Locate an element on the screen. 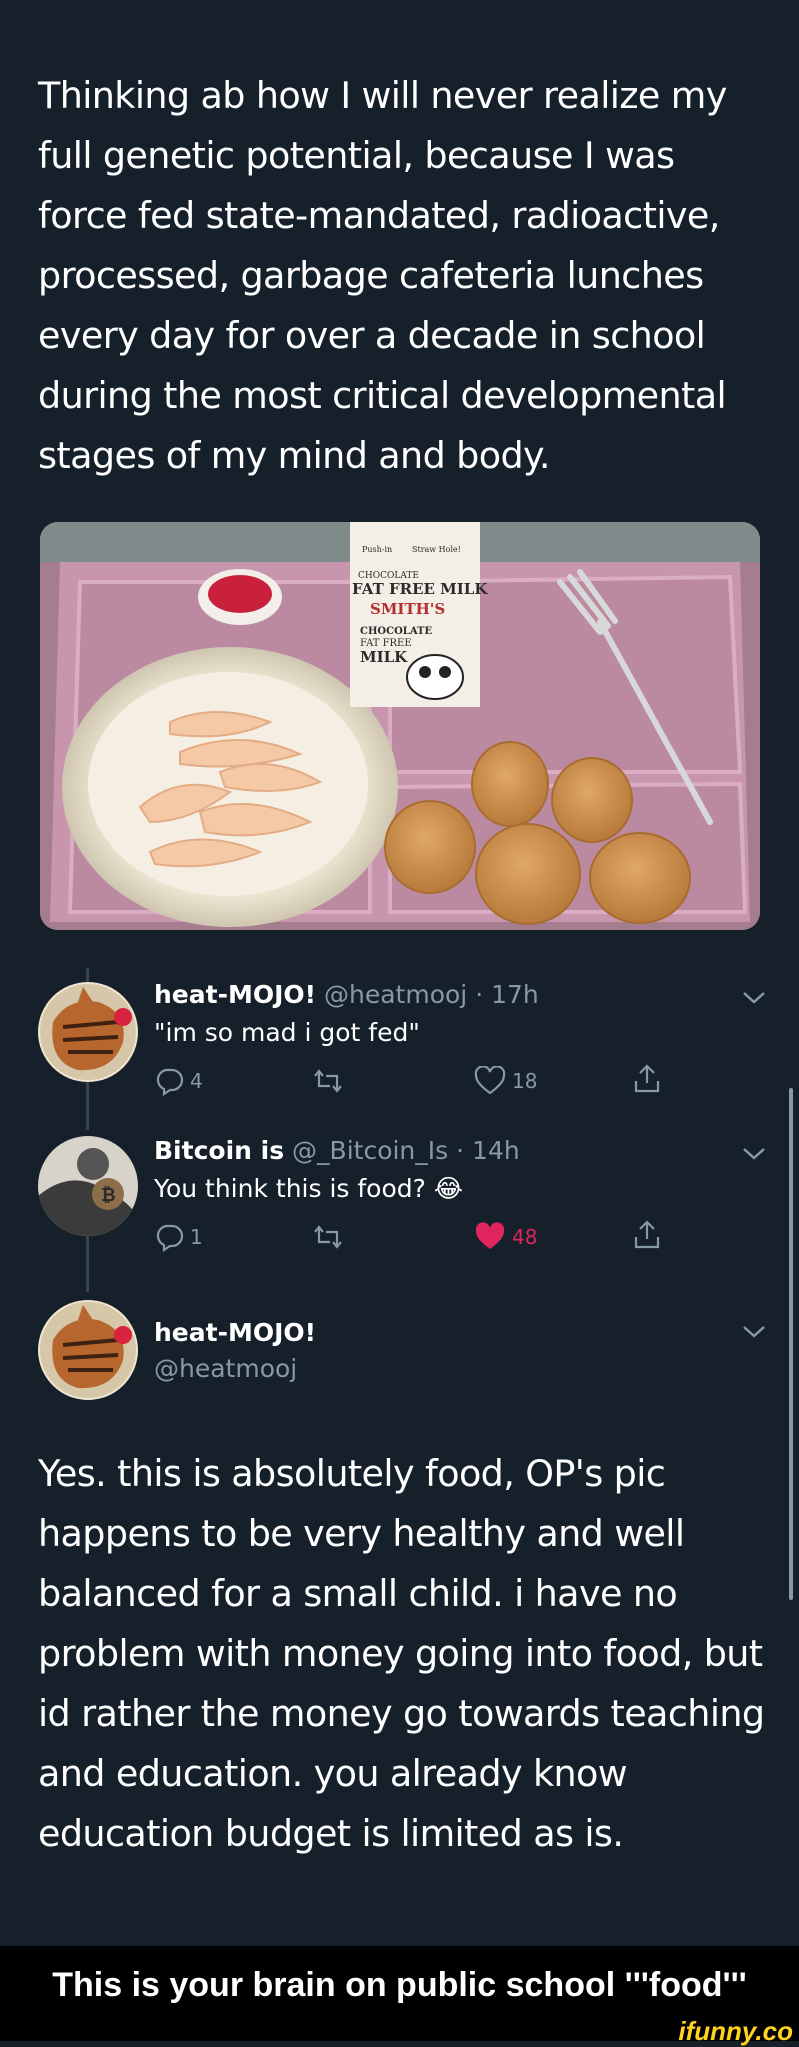 The image size is (799, 2047). bitcoin-avatar-image: ₿ is located at coordinates (88, 1186).